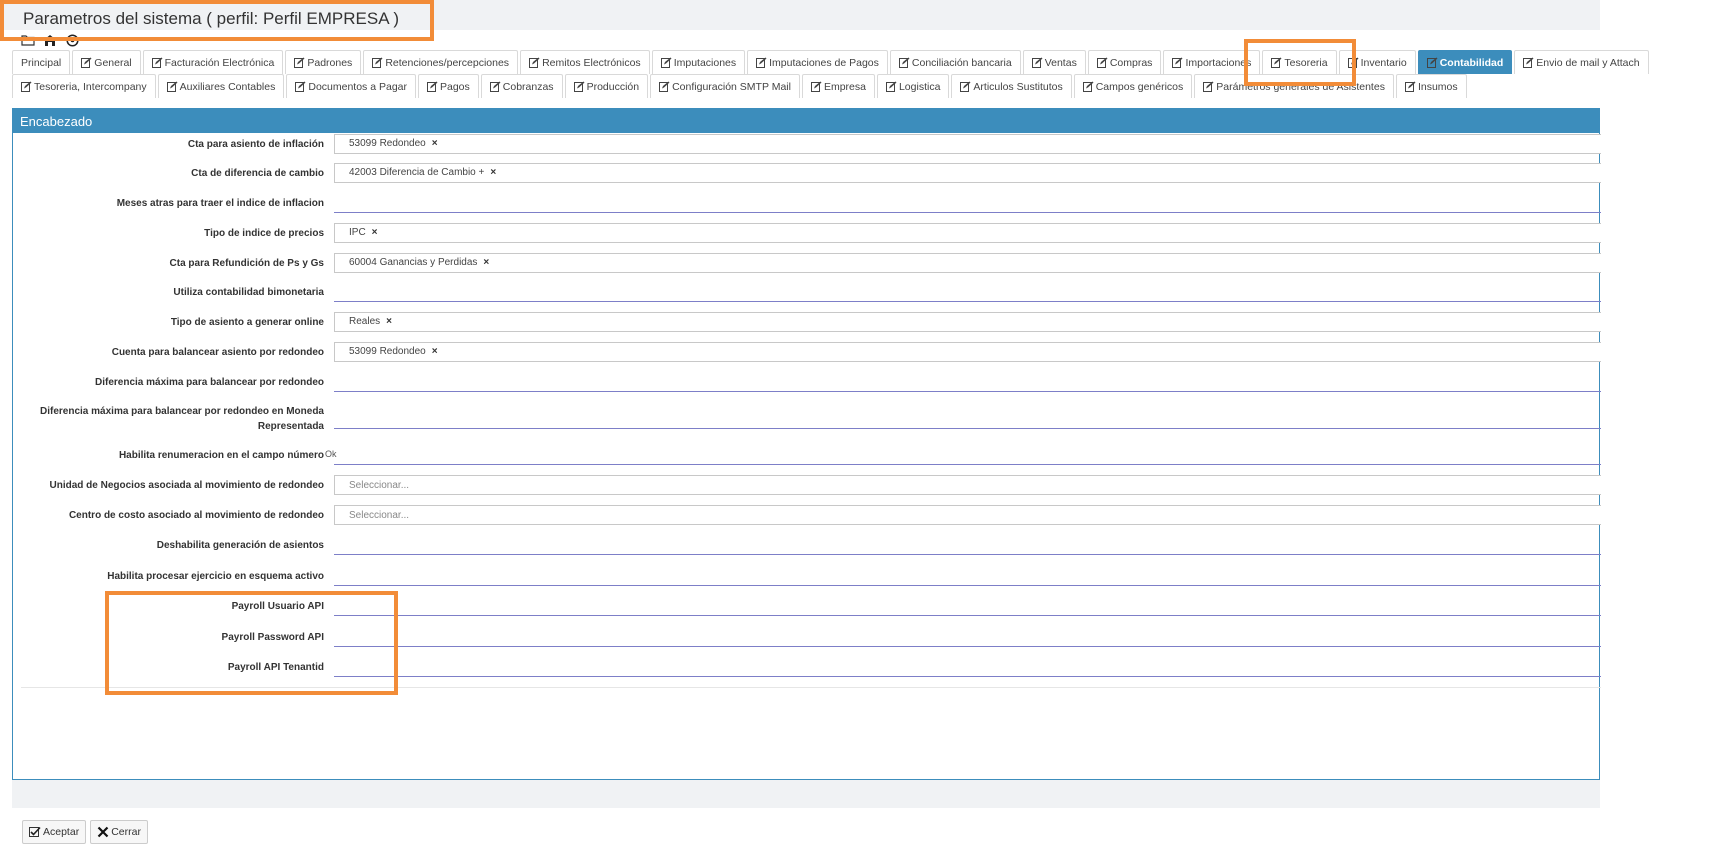  What do you see at coordinates (72, 40) in the screenshot?
I see `help-icon` at bounding box center [72, 40].